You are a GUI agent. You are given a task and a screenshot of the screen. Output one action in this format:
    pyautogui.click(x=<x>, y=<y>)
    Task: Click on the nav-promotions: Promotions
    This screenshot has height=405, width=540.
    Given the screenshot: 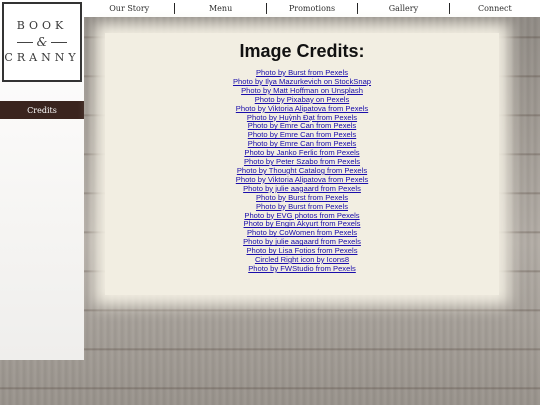 What is the action you would take?
    pyautogui.click(x=313, y=8)
    